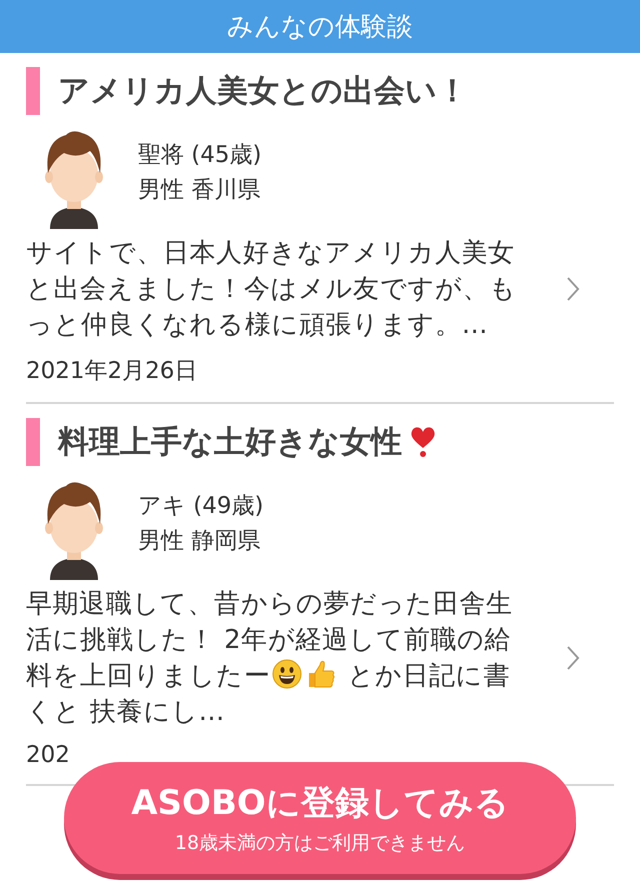 The width and height of the screenshot is (640, 892). I want to click on story-title: アメリカ人美女との出会い！, so click(263, 91).